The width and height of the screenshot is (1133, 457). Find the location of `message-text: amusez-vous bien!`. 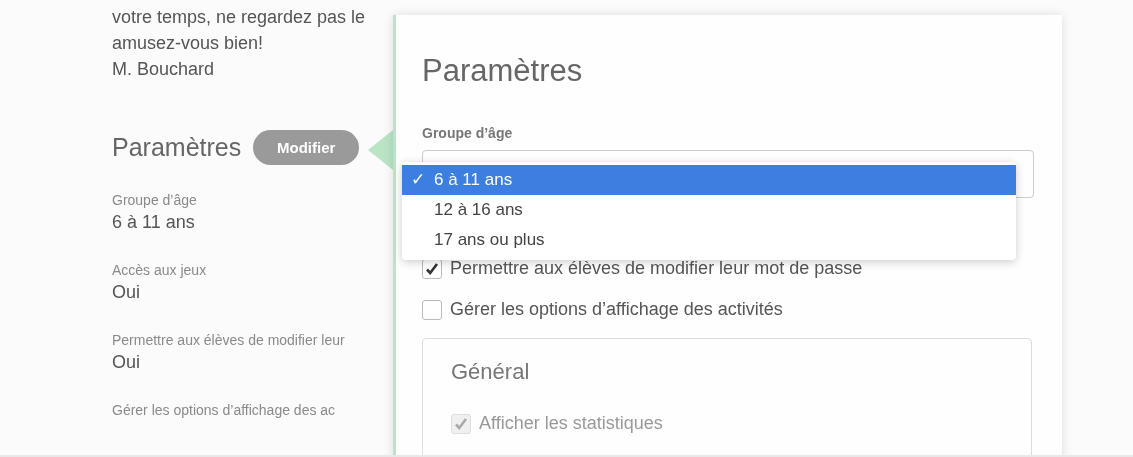

message-text: amusez-vous bien! is located at coordinates (188, 43).